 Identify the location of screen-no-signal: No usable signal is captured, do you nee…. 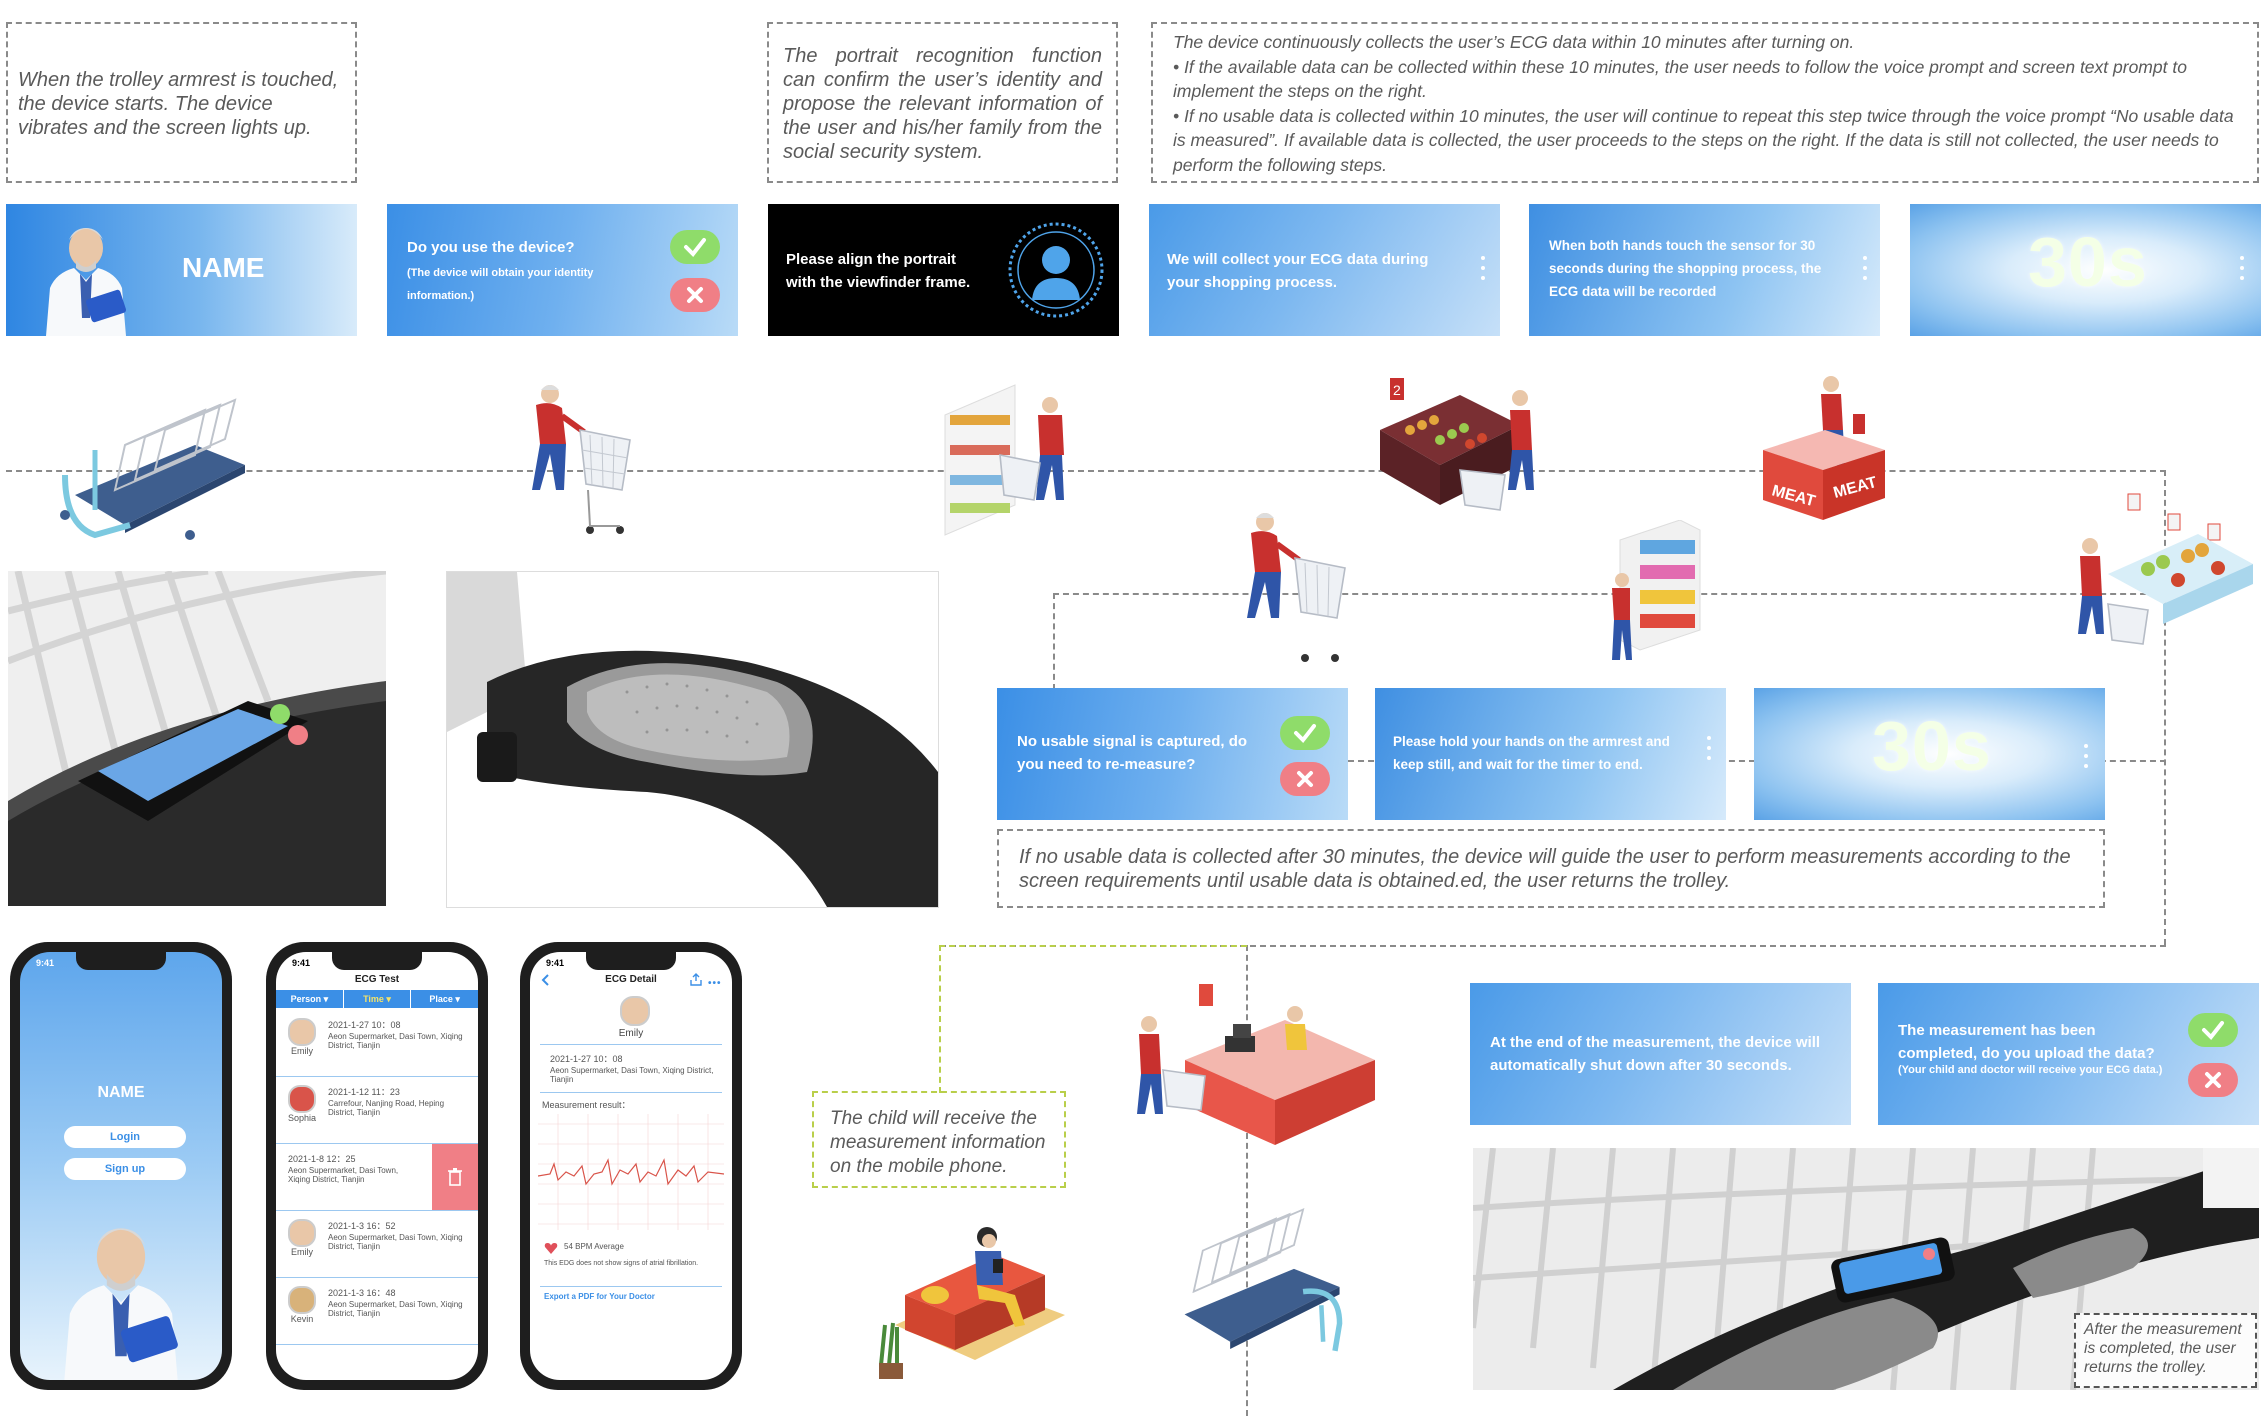
(1172, 754).